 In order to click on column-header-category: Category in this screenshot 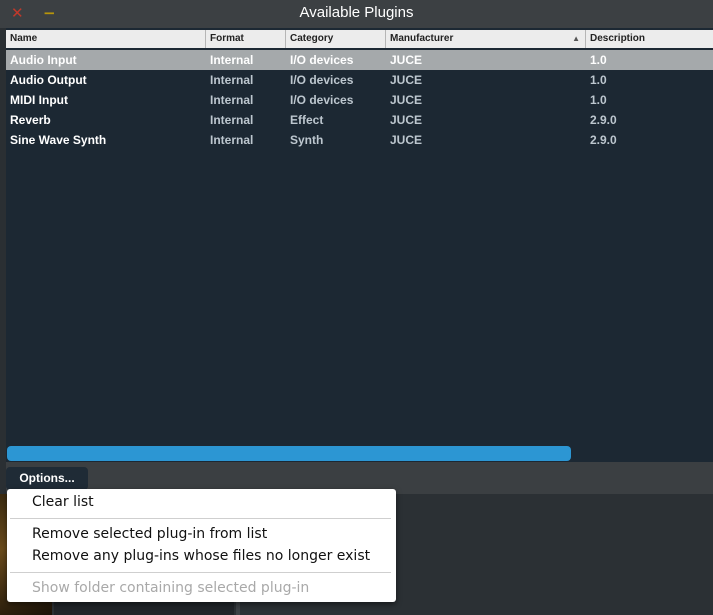, I will do `click(336, 39)`.